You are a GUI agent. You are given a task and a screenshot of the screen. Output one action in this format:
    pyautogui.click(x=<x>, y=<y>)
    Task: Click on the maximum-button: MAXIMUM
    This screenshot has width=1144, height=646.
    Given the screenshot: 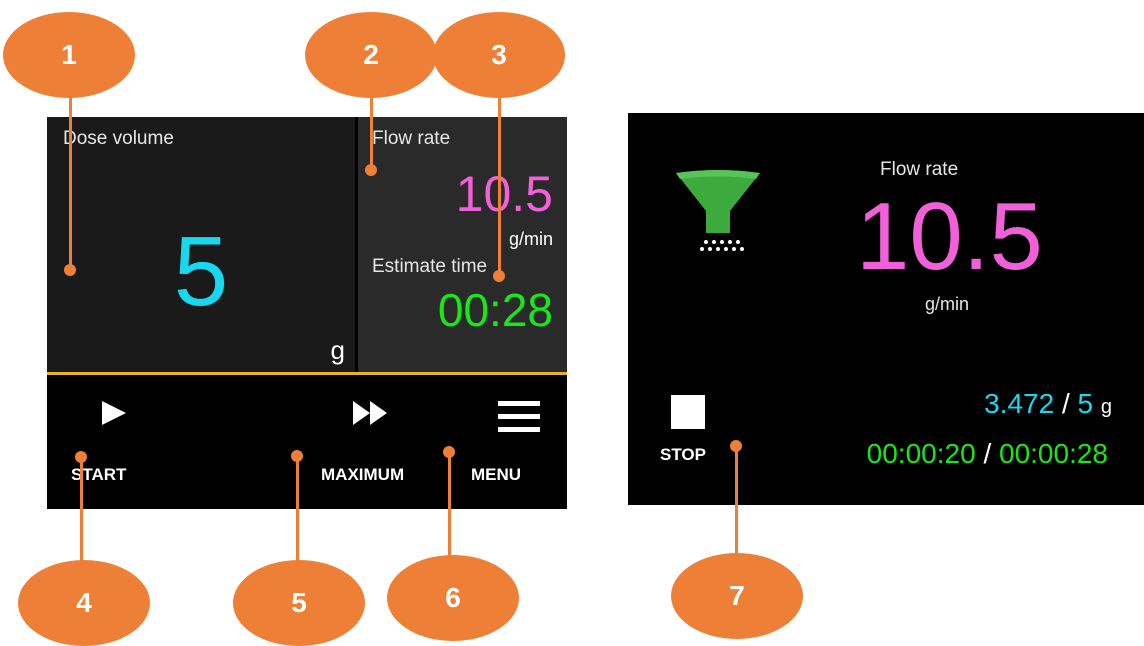 What is the action you would take?
    pyautogui.click(x=374, y=442)
    